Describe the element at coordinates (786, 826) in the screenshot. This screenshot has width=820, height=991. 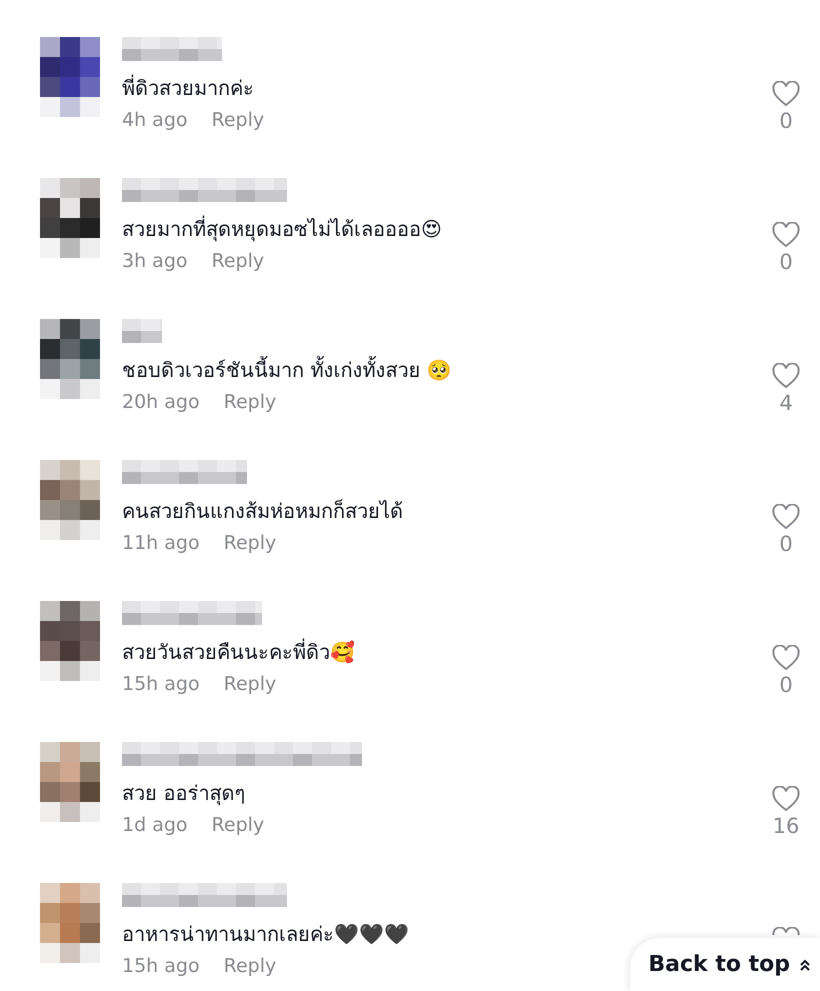
I see `like-count: 16` at that location.